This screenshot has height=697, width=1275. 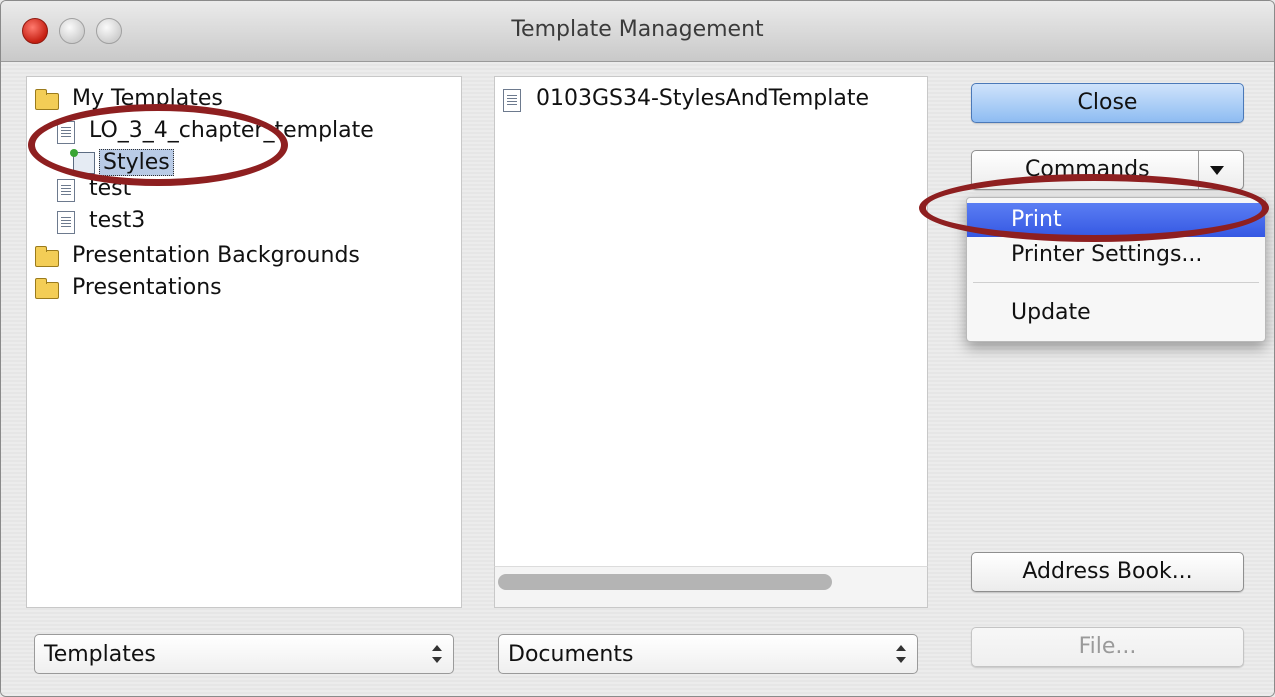 What do you see at coordinates (1116, 313) in the screenshot?
I see `menu-item-update: Update` at bounding box center [1116, 313].